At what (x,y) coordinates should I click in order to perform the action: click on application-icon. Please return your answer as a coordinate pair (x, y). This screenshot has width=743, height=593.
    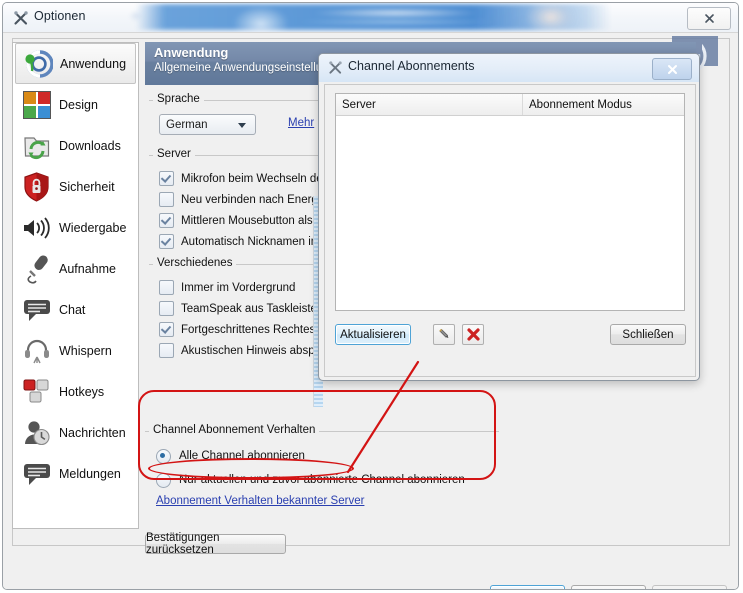
    Looking at the image, I should click on (37, 63).